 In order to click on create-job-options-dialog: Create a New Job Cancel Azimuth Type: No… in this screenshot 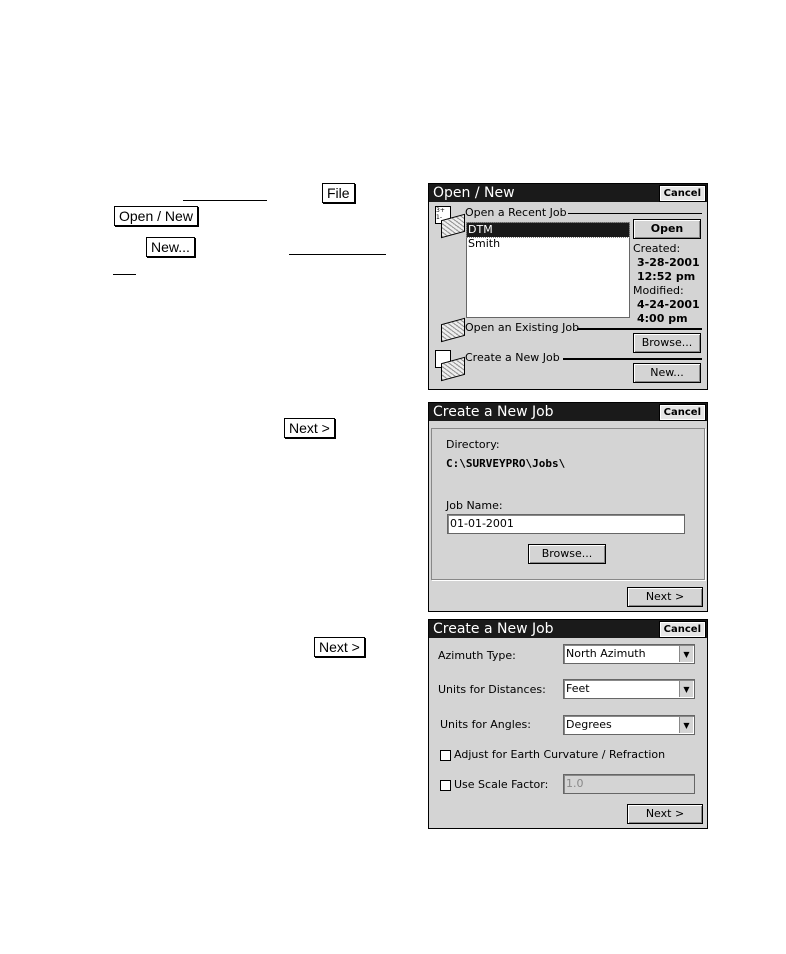, I will do `click(568, 724)`.